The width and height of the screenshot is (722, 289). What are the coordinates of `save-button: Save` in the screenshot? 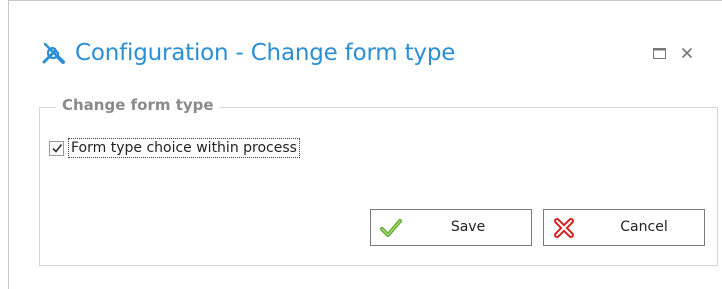 It's located at (451, 227).